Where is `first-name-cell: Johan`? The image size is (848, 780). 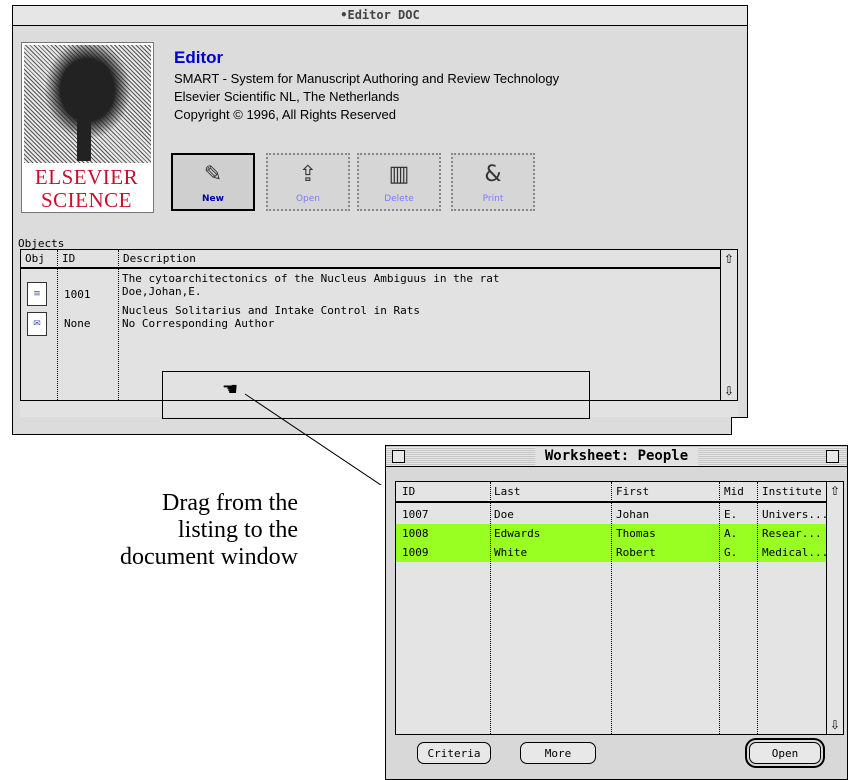
first-name-cell: Johan is located at coordinates (633, 514).